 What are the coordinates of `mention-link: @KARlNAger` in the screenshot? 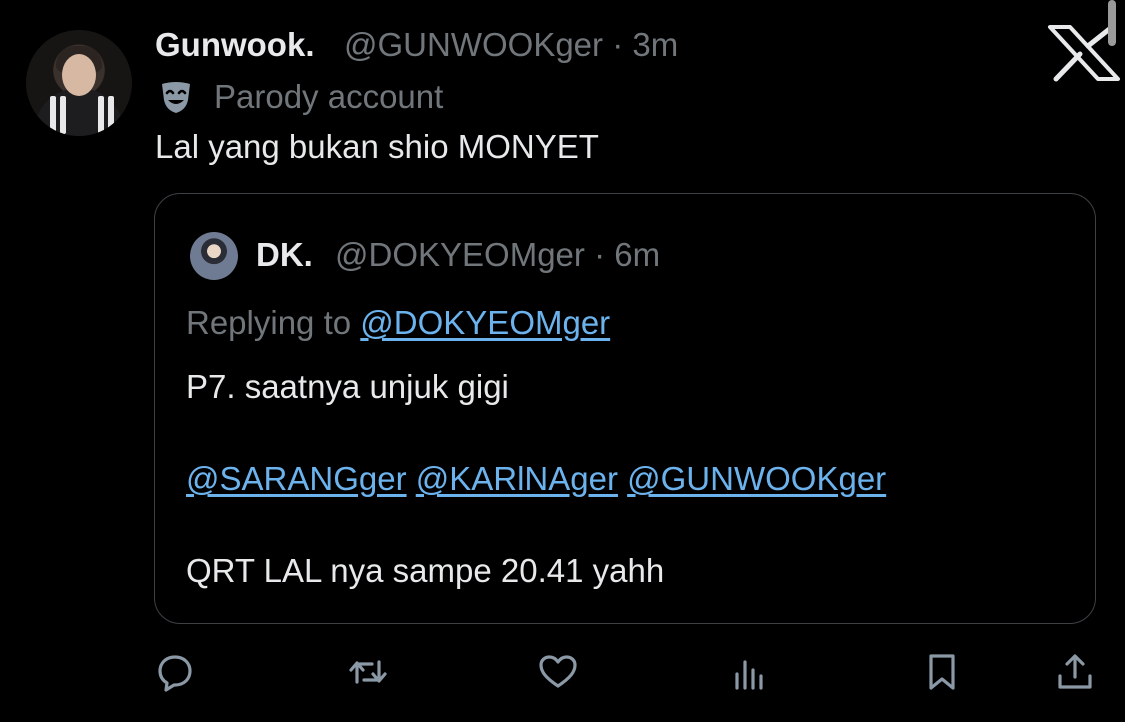 It's located at (517, 478).